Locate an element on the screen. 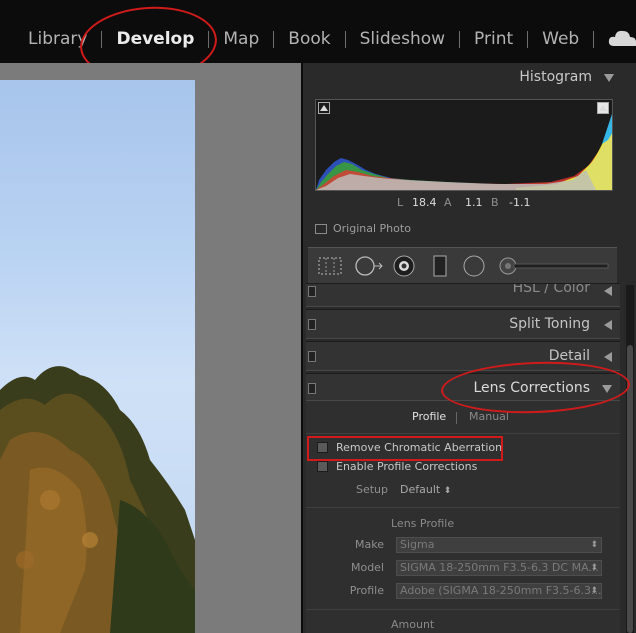 The width and height of the screenshot is (636, 633). module-book: Book is located at coordinates (309, 39).